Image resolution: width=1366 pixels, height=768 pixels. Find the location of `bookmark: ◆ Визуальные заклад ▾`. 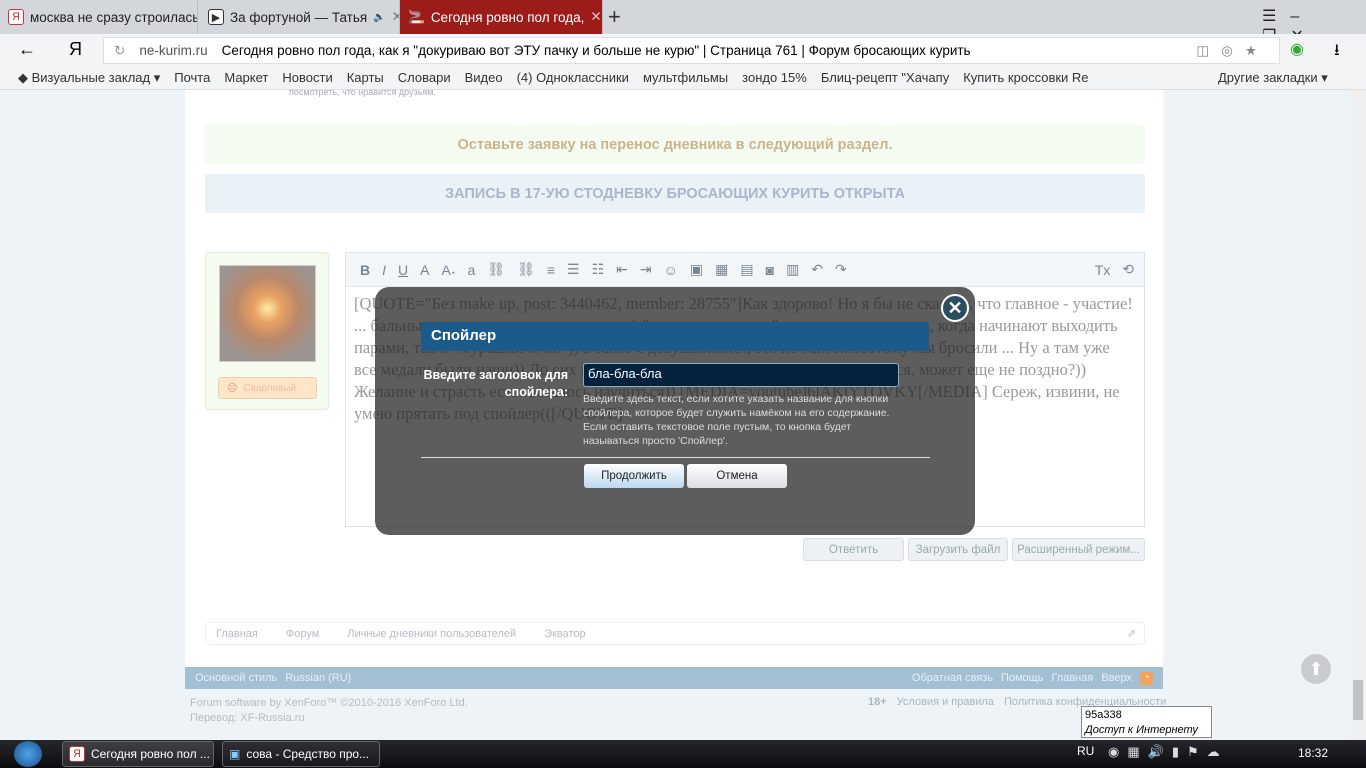

bookmark: ◆ Визуальные заклад ▾ is located at coordinates (89, 78).